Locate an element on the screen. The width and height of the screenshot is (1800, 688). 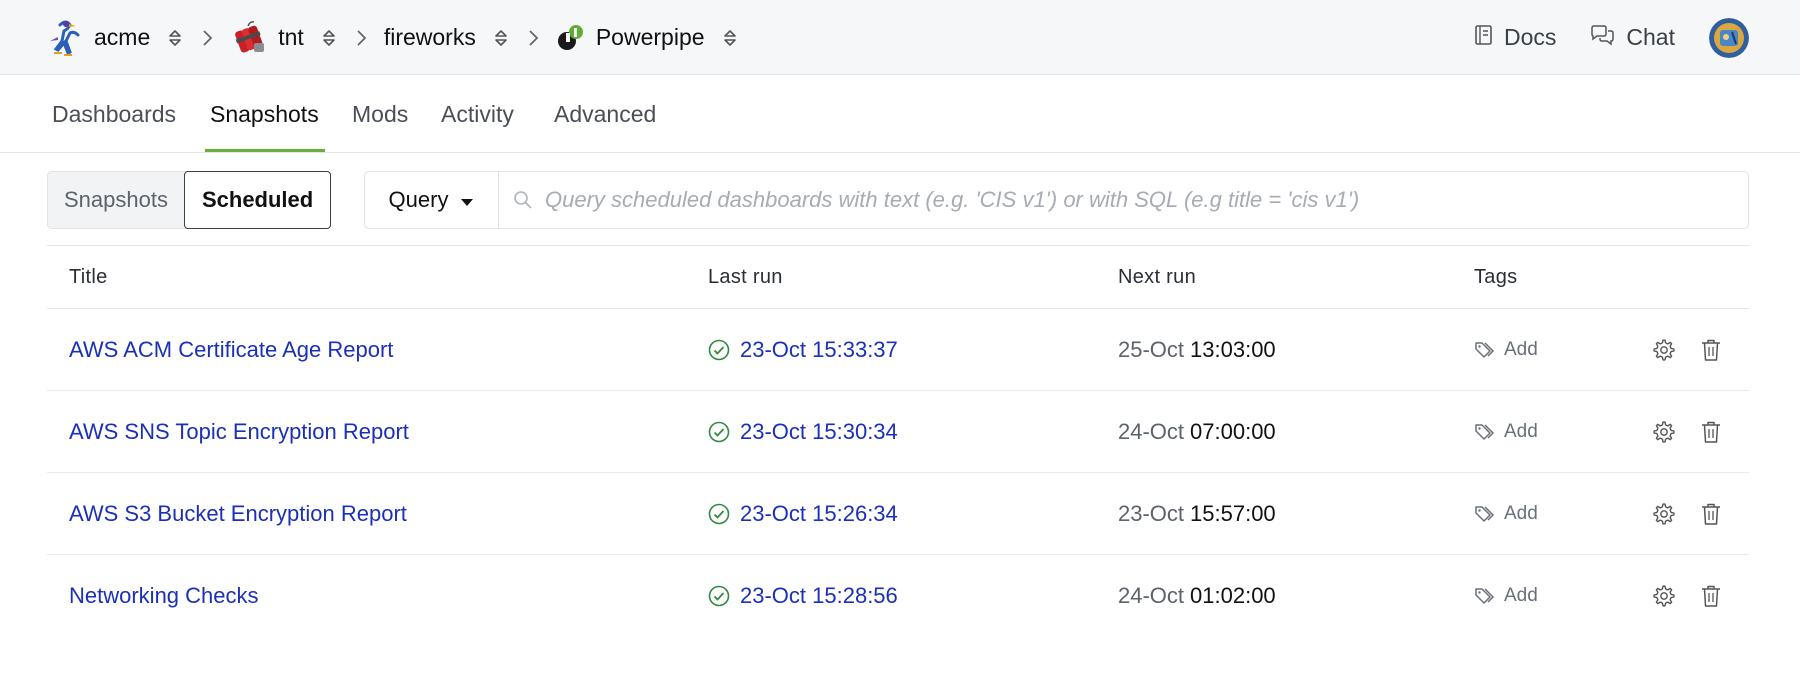
powerpipe-logo is located at coordinates (571, 38).